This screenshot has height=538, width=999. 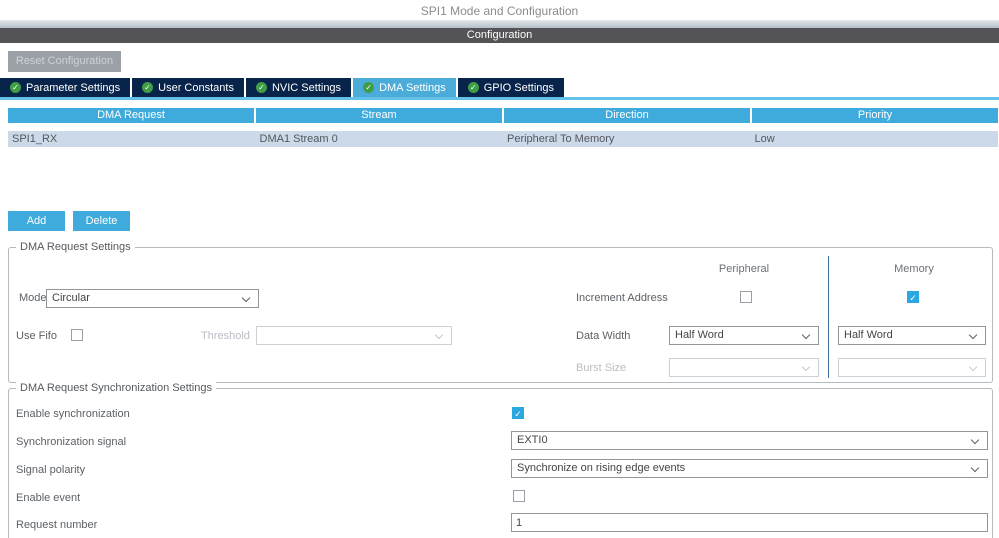 What do you see at coordinates (532, 440) in the screenshot?
I see `synchronization-signal-value: EXTI0` at bounding box center [532, 440].